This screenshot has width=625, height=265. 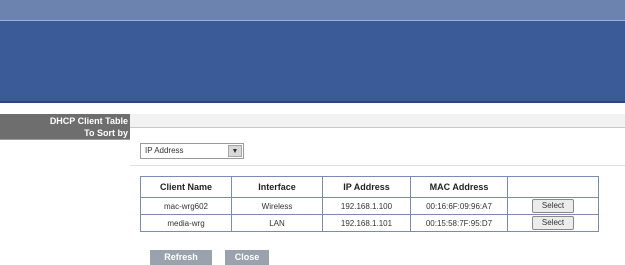 What do you see at coordinates (459, 206) in the screenshot?
I see `cell-mac-address: 00:16:6F:09:96:A7` at bounding box center [459, 206].